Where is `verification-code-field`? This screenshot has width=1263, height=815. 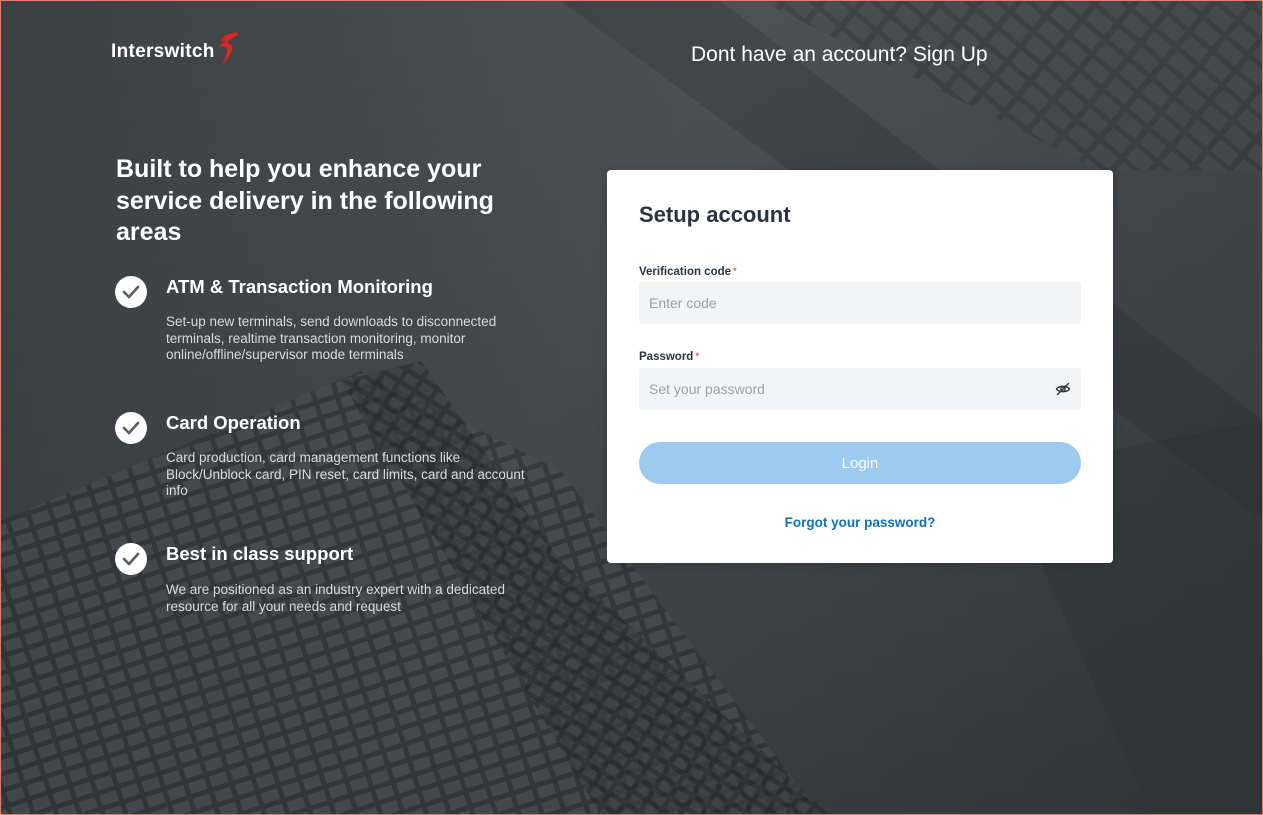 verification-code-field is located at coordinates (860, 303).